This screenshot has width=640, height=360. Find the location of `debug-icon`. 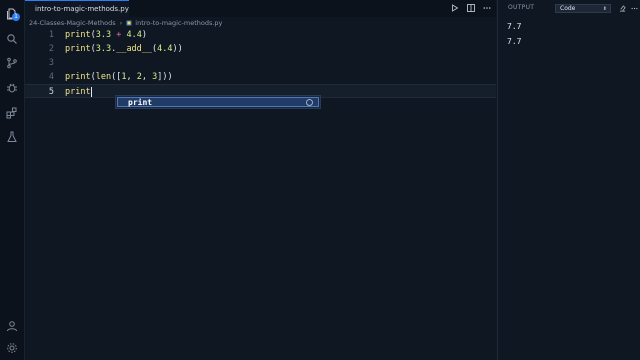

debug-icon is located at coordinates (12, 88).